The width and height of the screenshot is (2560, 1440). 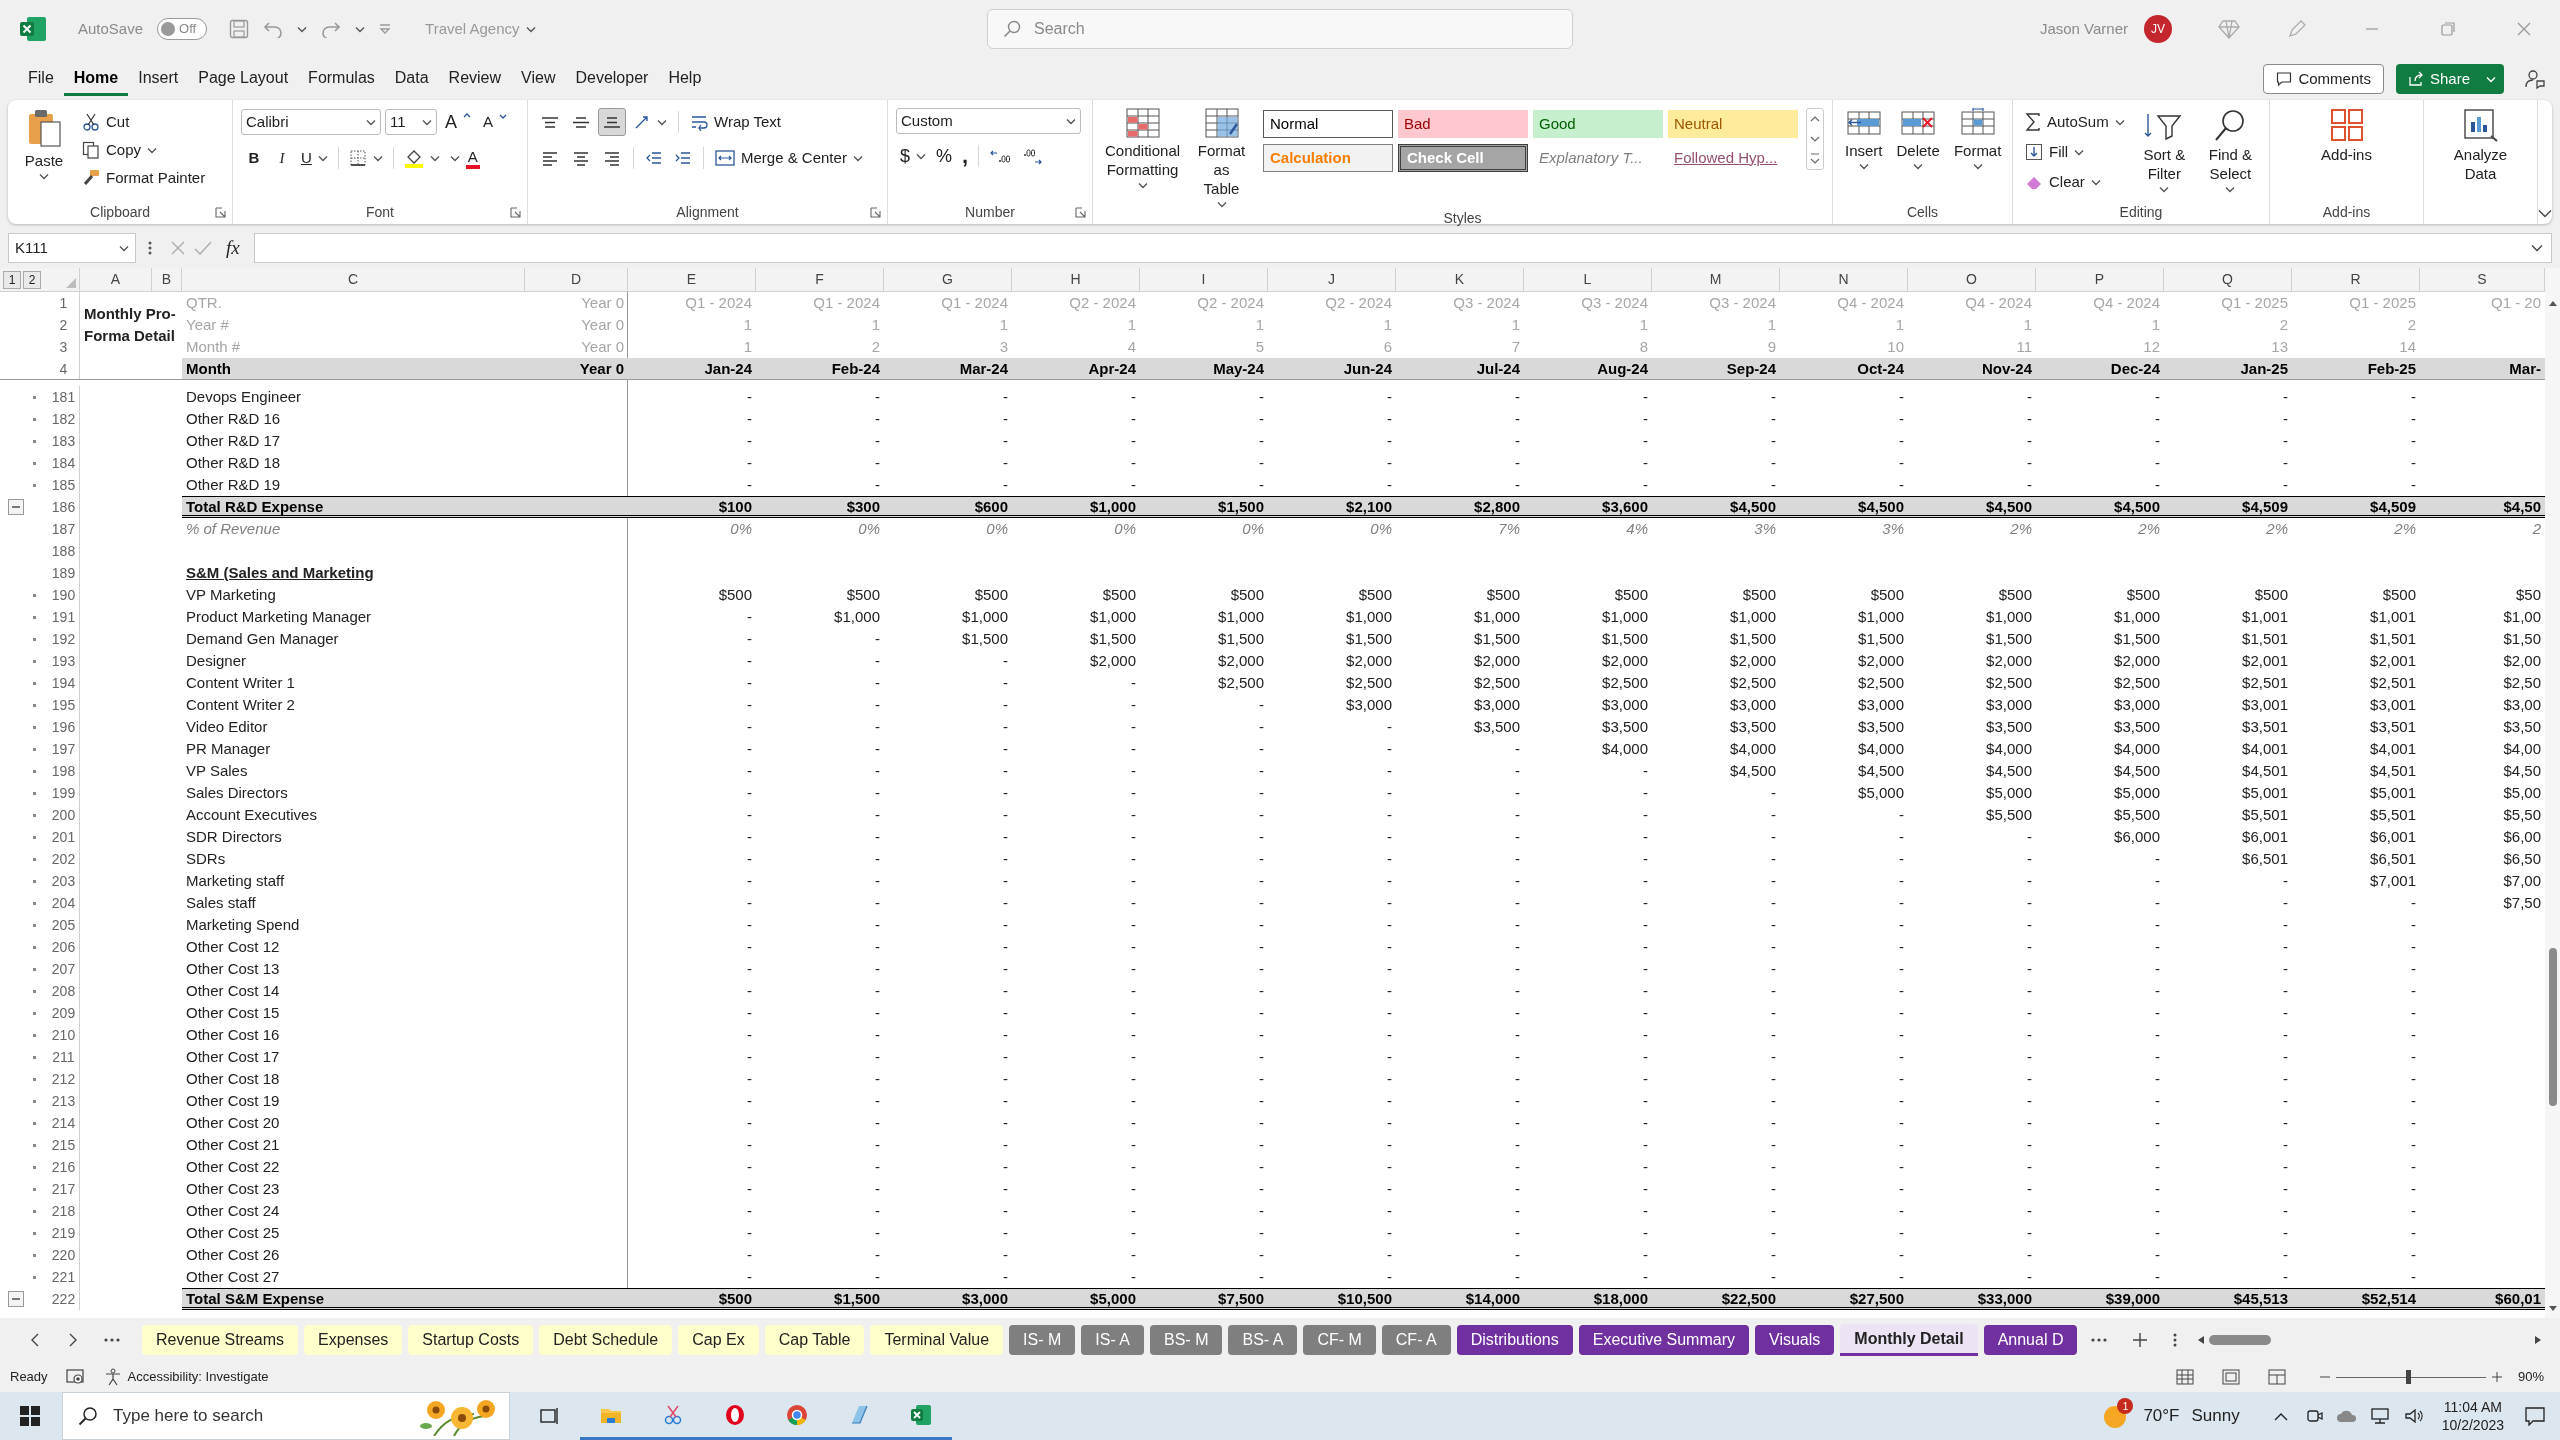 I want to click on row-number: 212, so click(x=64, y=1079).